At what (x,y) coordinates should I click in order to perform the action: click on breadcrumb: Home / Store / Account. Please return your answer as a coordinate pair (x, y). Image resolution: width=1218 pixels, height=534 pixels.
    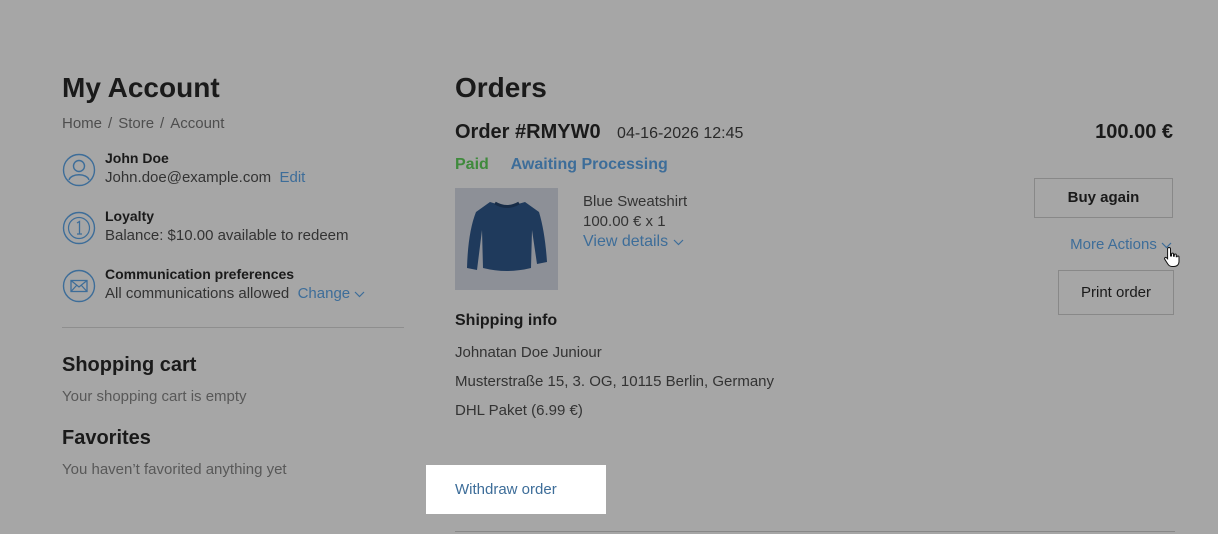
    Looking at the image, I should click on (143, 123).